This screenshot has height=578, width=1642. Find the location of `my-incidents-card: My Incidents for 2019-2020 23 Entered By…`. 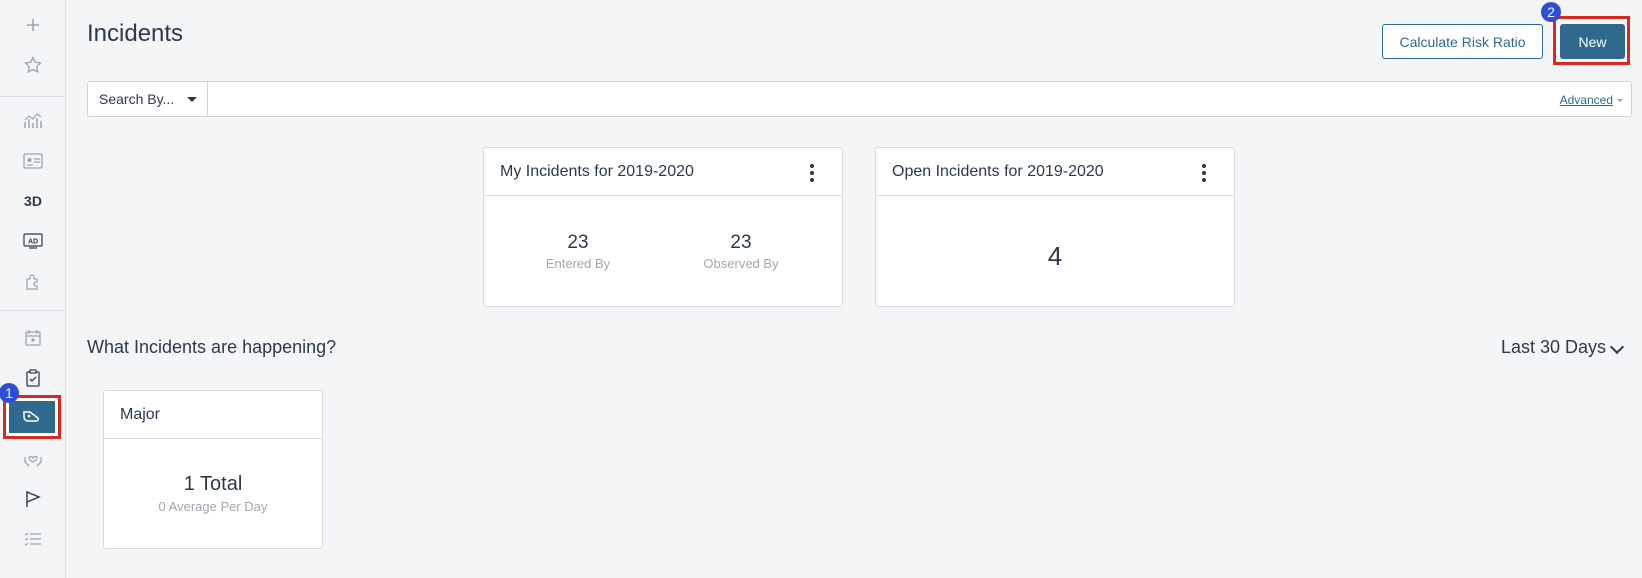

my-incidents-card: My Incidents for 2019-2020 23 Entered By… is located at coordinates (663, 227).